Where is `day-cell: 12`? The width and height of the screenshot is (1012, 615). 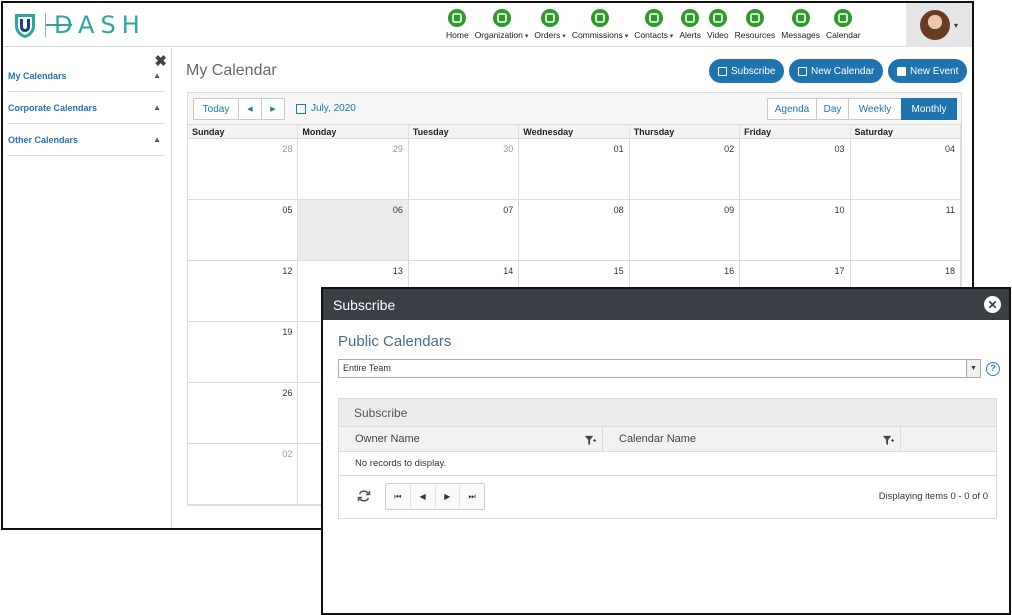
day-cell: 12 is located at coordinates (243, 291).